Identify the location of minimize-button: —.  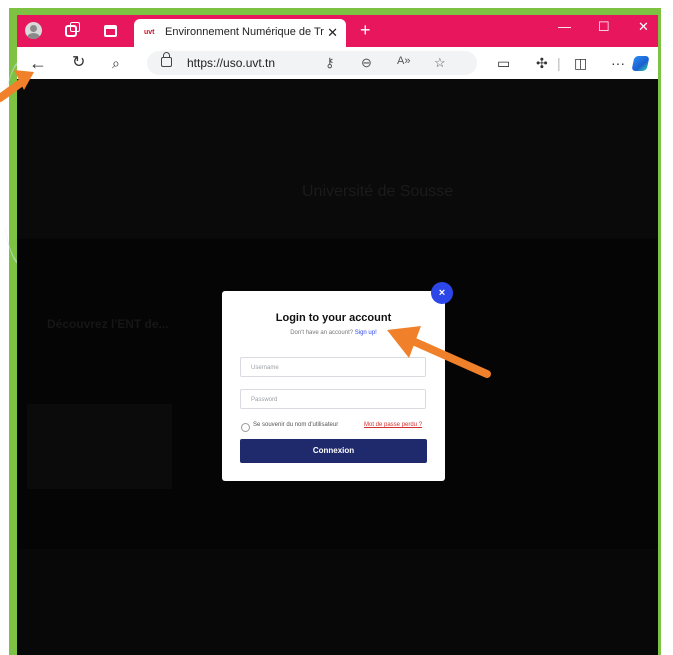
(564, 26).